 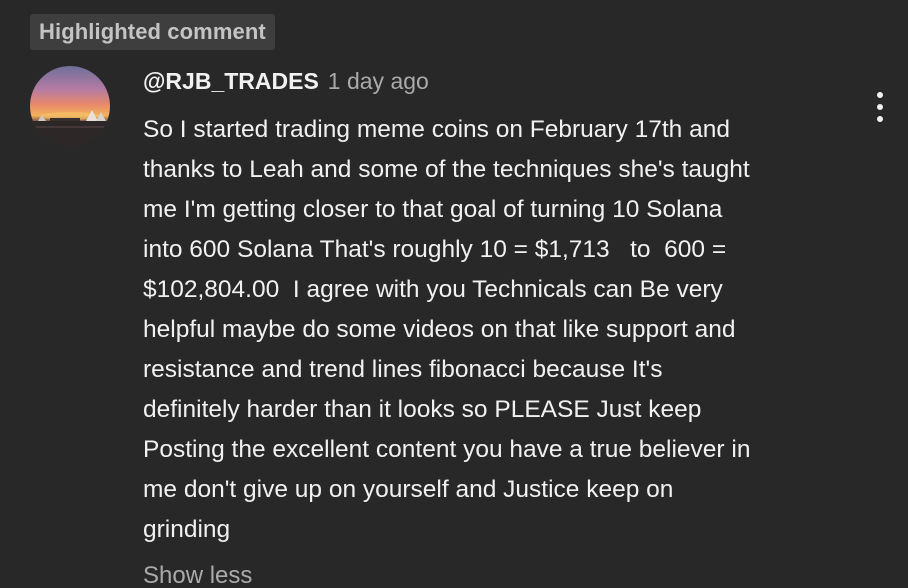 I want to click on avatar, so click(x=70, y=106).